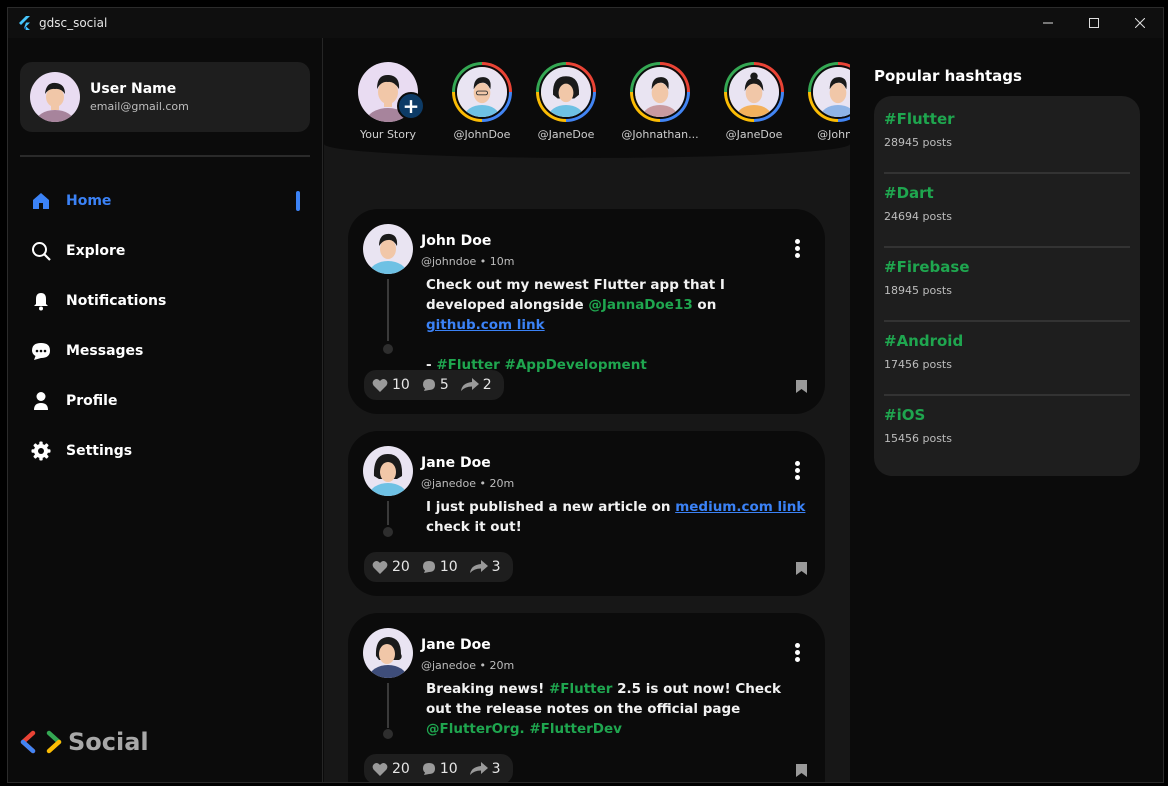 The height and width of the screenshot is (786, 1168). I want to click on hashtag-item: #Firebase 18945 posts, so click(1007, 285).